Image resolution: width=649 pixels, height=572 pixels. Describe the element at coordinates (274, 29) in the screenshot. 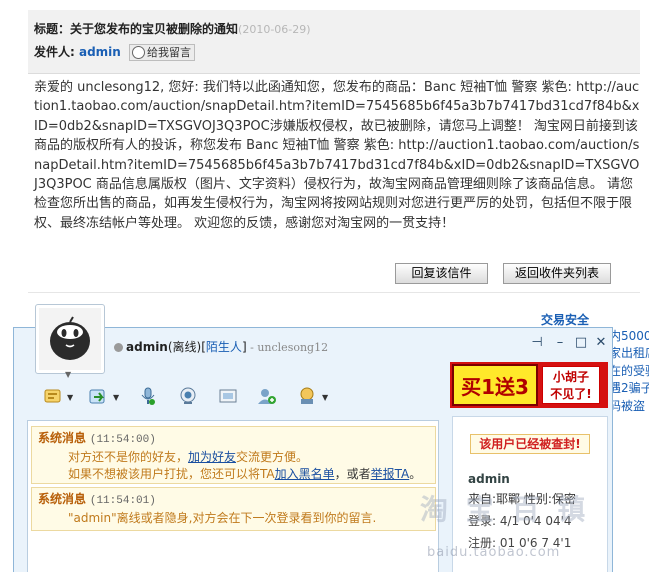

I see `message-date: (2010-06-29)` at that location.